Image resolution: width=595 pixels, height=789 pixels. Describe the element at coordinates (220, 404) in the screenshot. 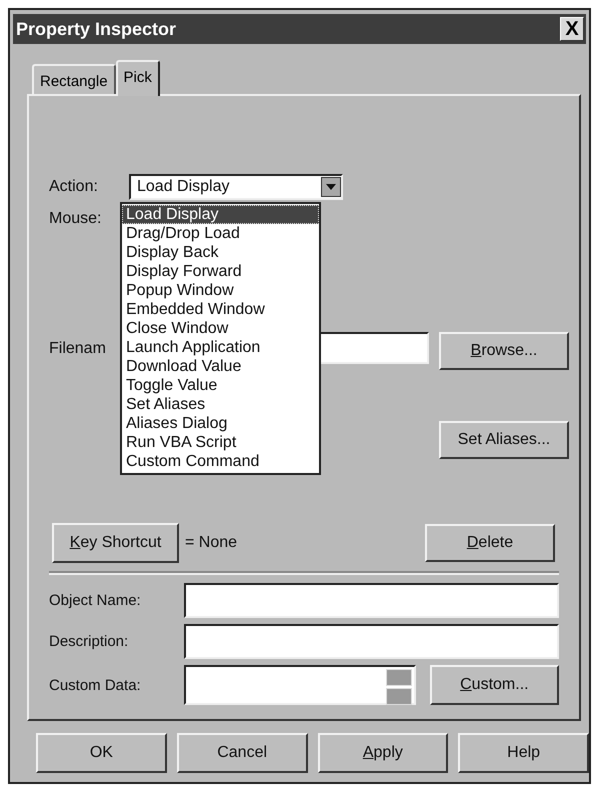

I see `dropdown-option: Set Aliases` at that location.